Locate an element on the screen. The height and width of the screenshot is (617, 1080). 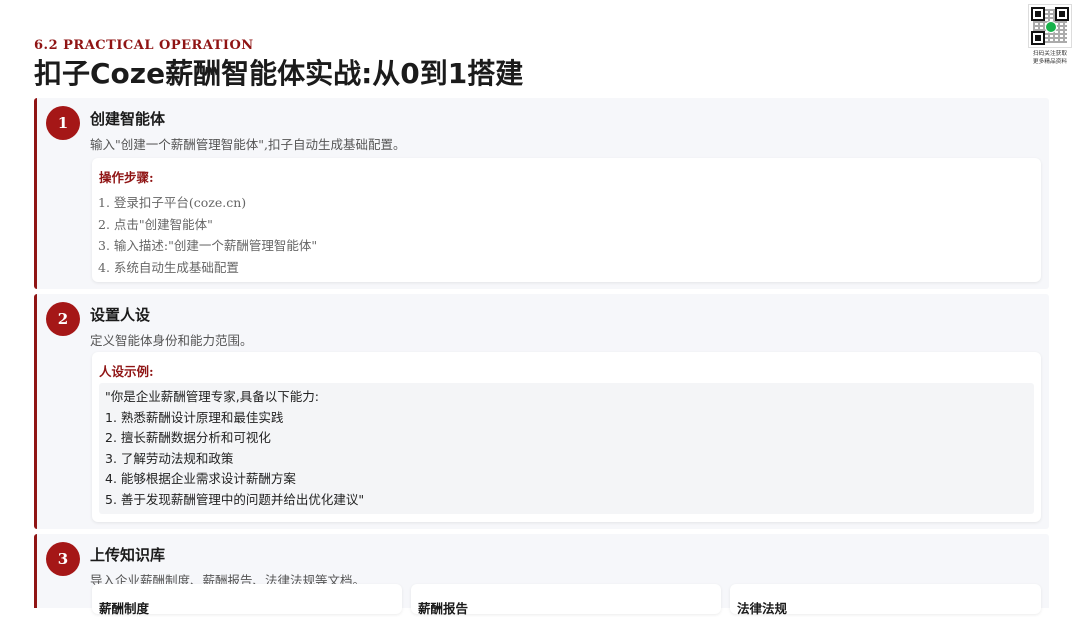
quote-line: 2. 擅长薪酬数据分析和可视化 is located at coordinates (188, 438).